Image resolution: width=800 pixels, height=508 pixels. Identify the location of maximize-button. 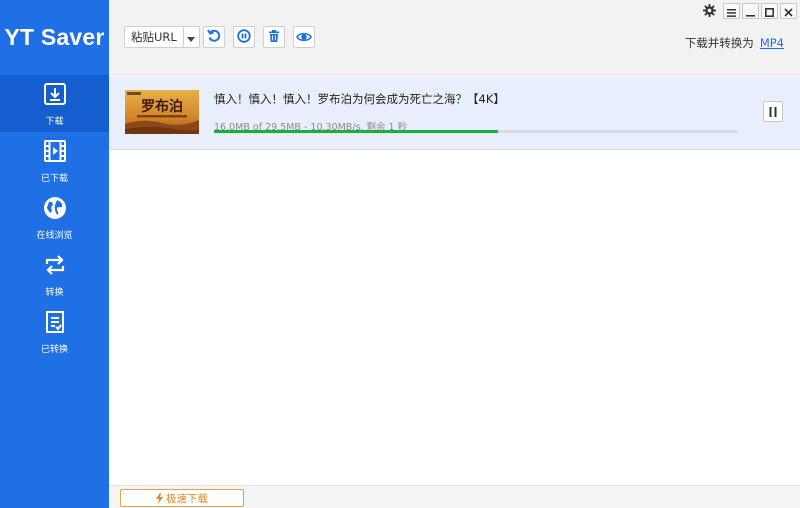
(769, 11).